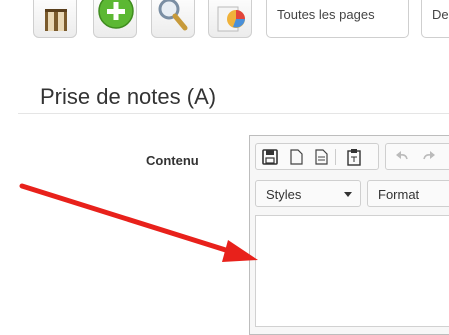 The height and width of the screenshot is (335, 449). Describe the element at coordinates (138, 222) in the screenshot. I see `annotation-arrow` at that location.